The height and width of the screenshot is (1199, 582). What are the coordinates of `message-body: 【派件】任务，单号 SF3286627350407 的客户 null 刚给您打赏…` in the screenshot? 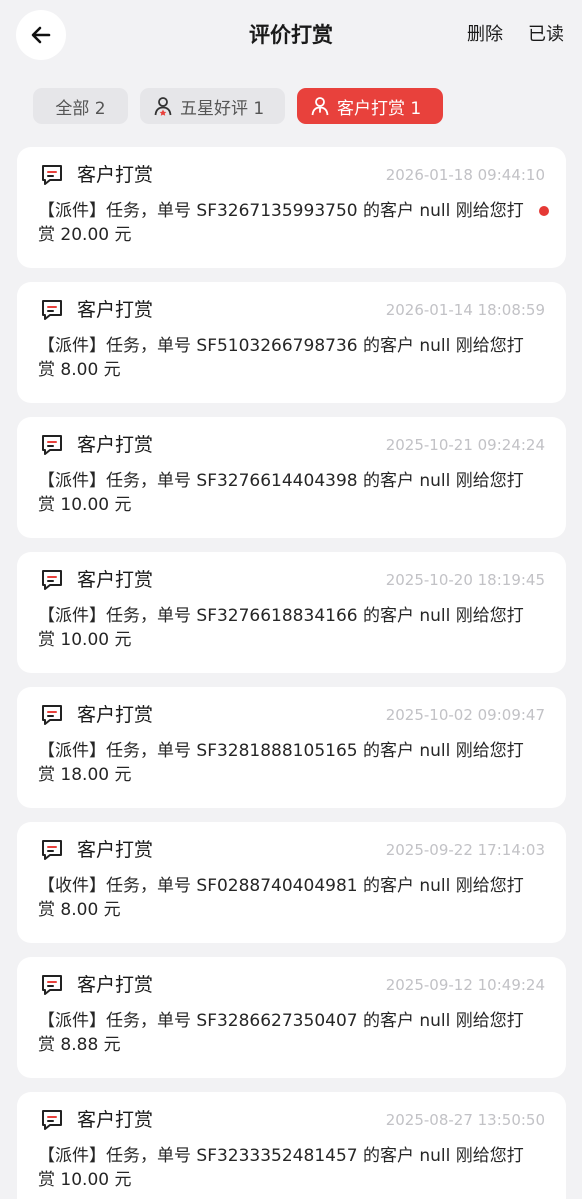 It's located at (281, 1033).